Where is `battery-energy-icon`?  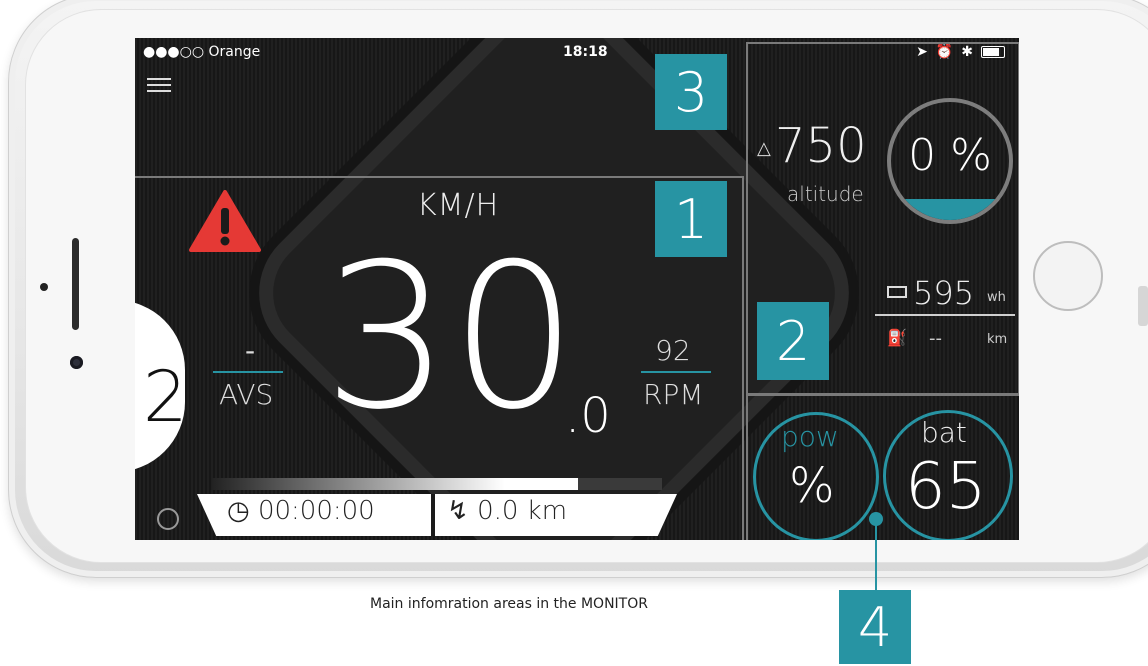 battery-energy-icon is located at coordinates (897, 292).